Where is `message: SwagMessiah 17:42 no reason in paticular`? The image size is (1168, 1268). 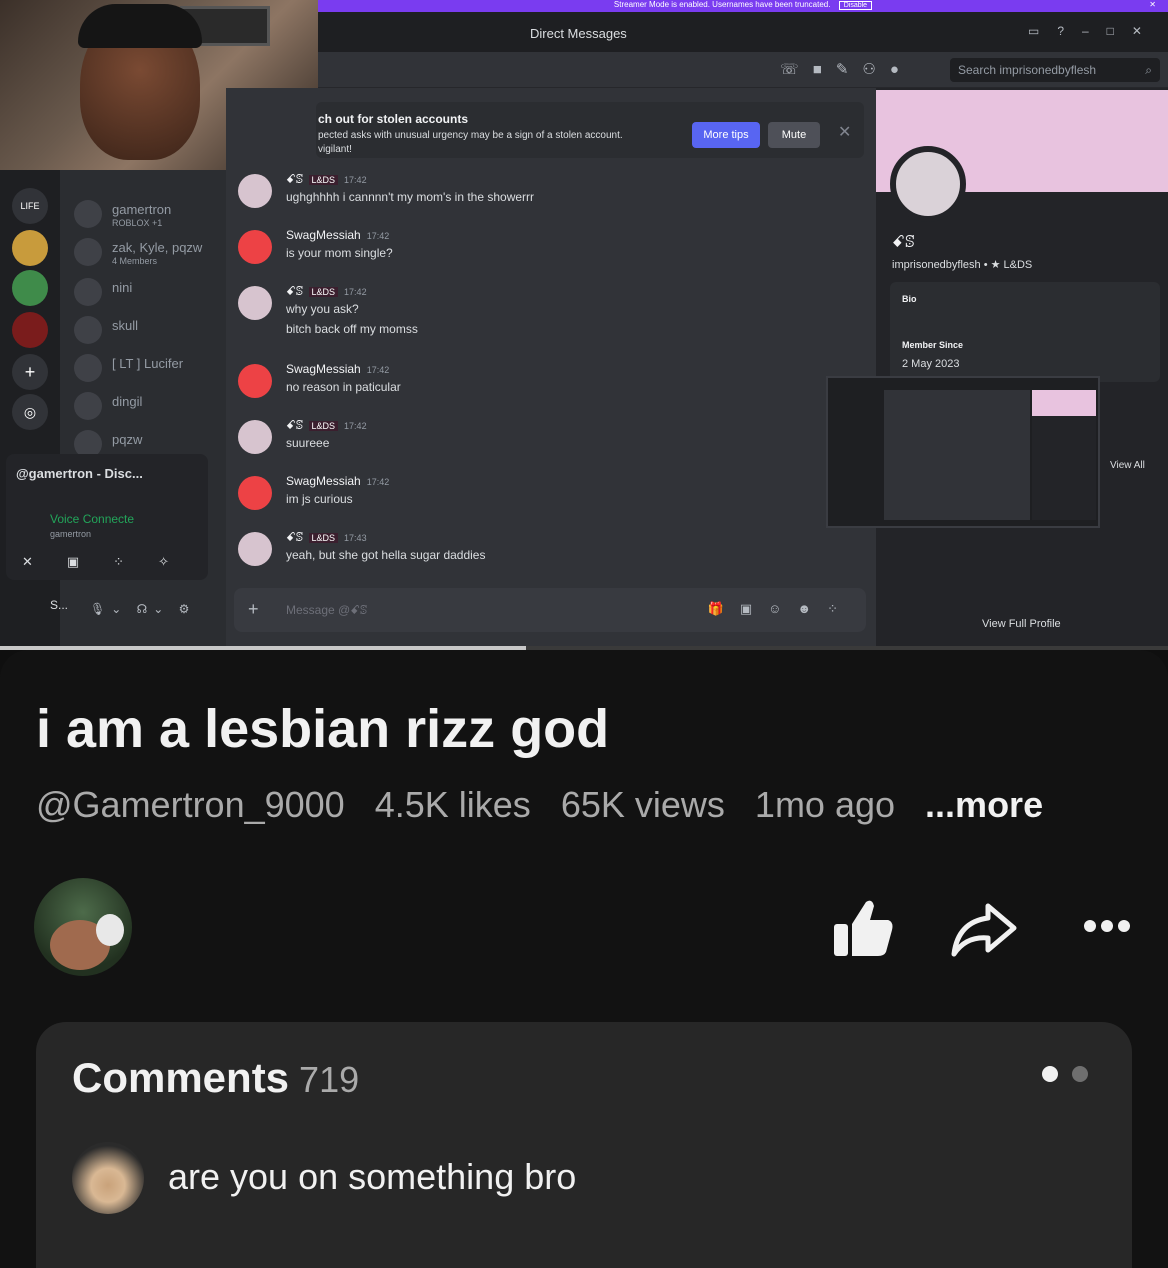
message: SwagMessiah 17:42 no reason in paticular is located at coordinates (534, 387).